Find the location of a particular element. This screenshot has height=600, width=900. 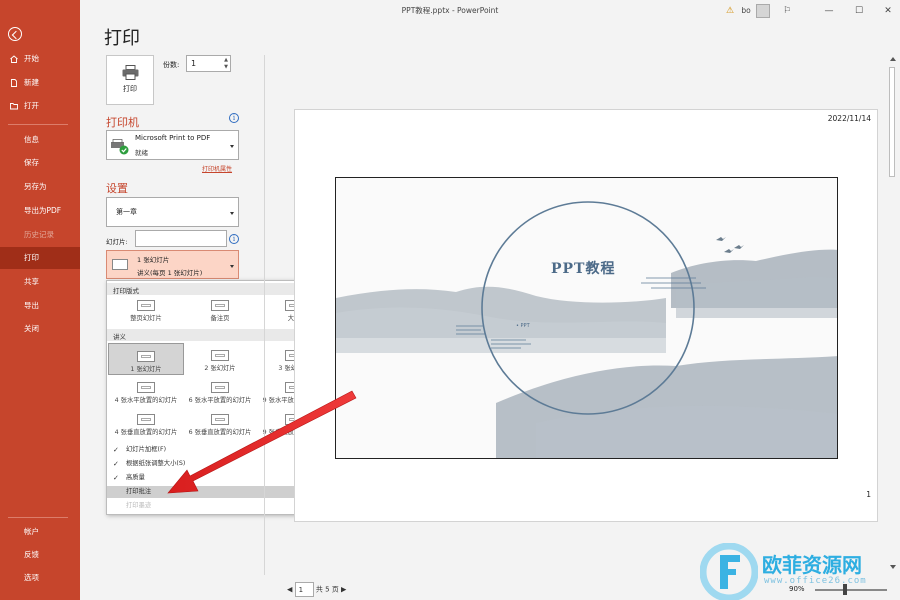

notes-page-icon is located at coordinates (220, 305).